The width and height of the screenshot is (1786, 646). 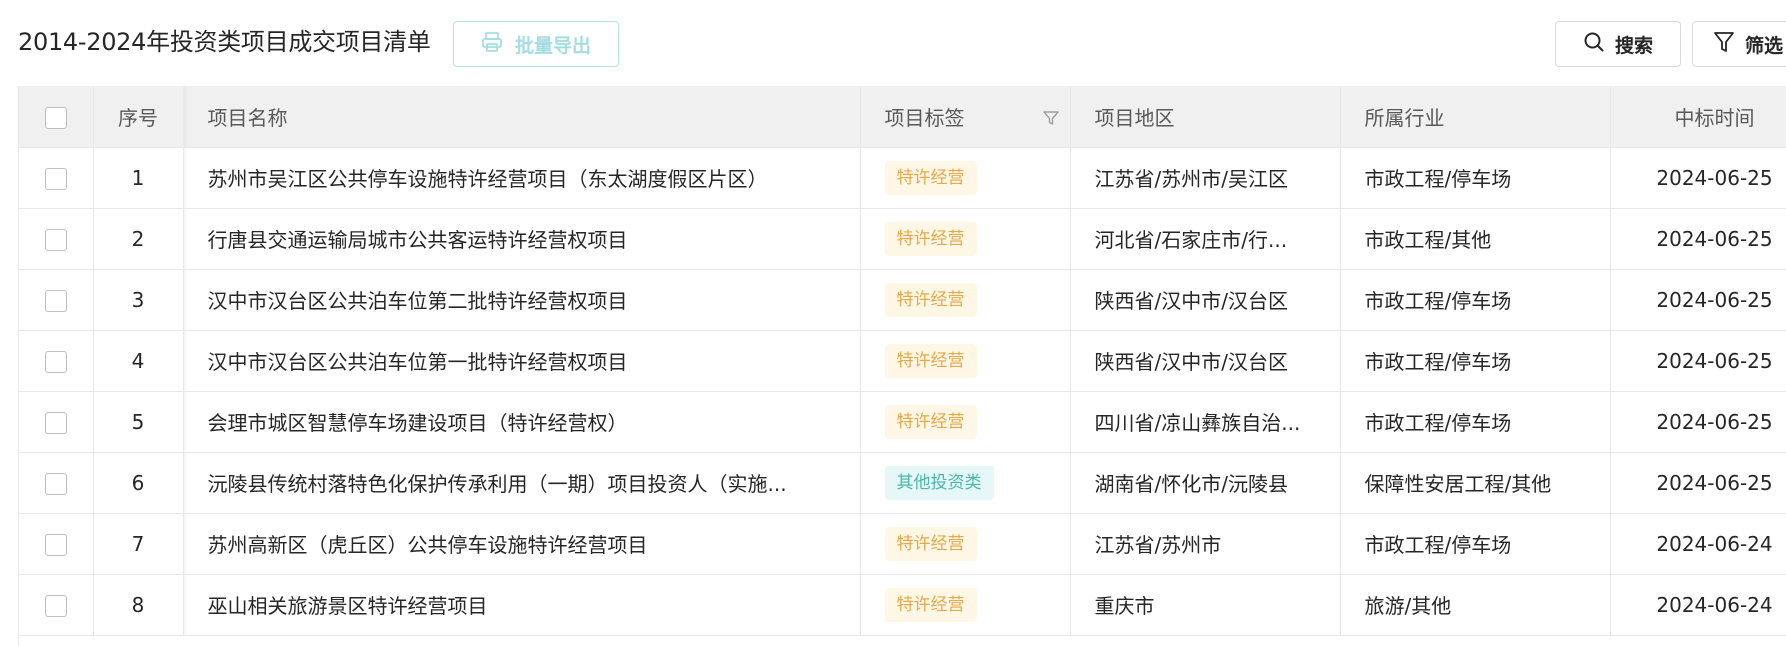 What do you see at coordinates (138, 361) in the screenshot?
I see `row-seq: 4` at bounding box center [138, 361].